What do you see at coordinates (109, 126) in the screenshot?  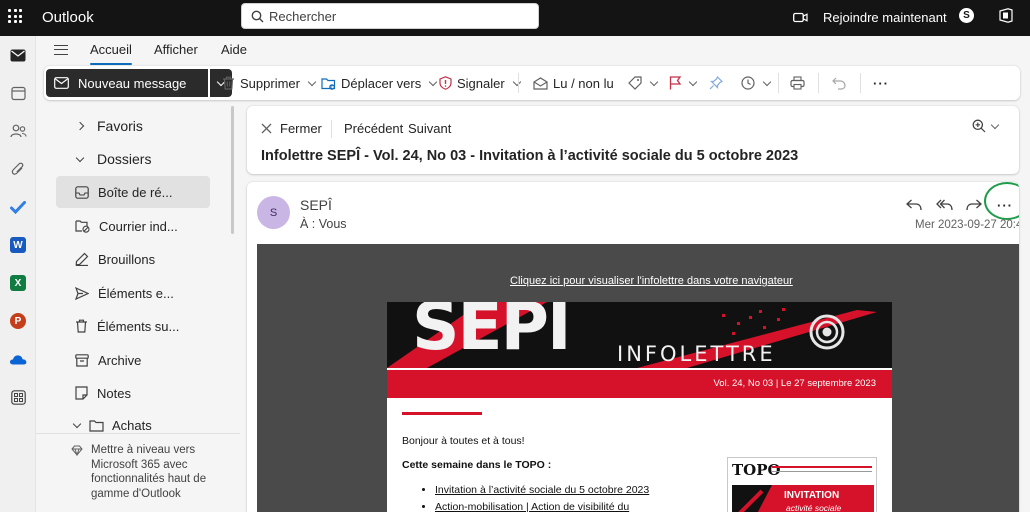 I see `favorites-header: Favoris` at bounding box center [109, 126].